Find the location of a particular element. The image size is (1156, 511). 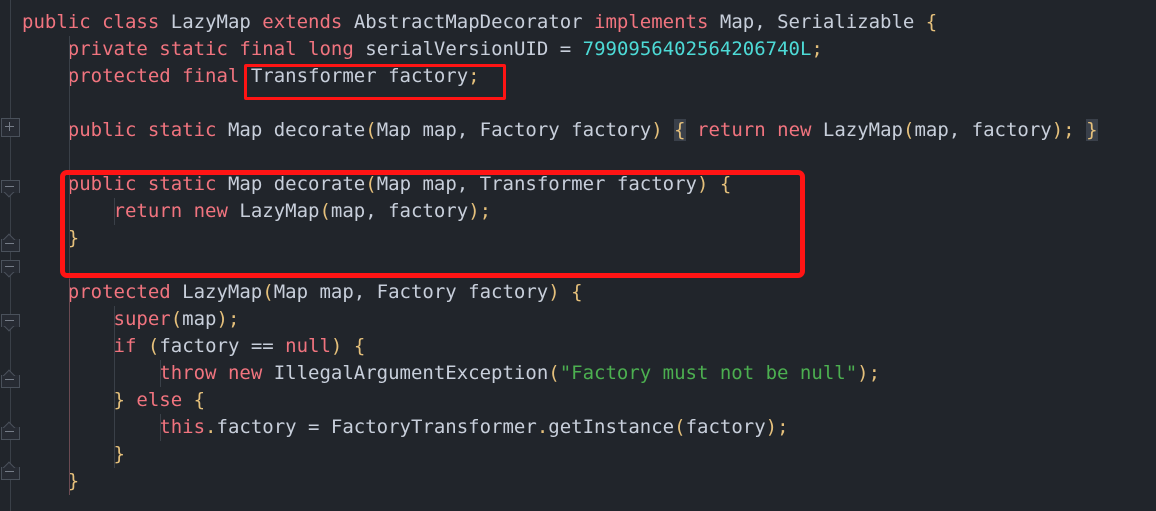

fold-end-marker-3-icon is located at coordinates (10, 323).